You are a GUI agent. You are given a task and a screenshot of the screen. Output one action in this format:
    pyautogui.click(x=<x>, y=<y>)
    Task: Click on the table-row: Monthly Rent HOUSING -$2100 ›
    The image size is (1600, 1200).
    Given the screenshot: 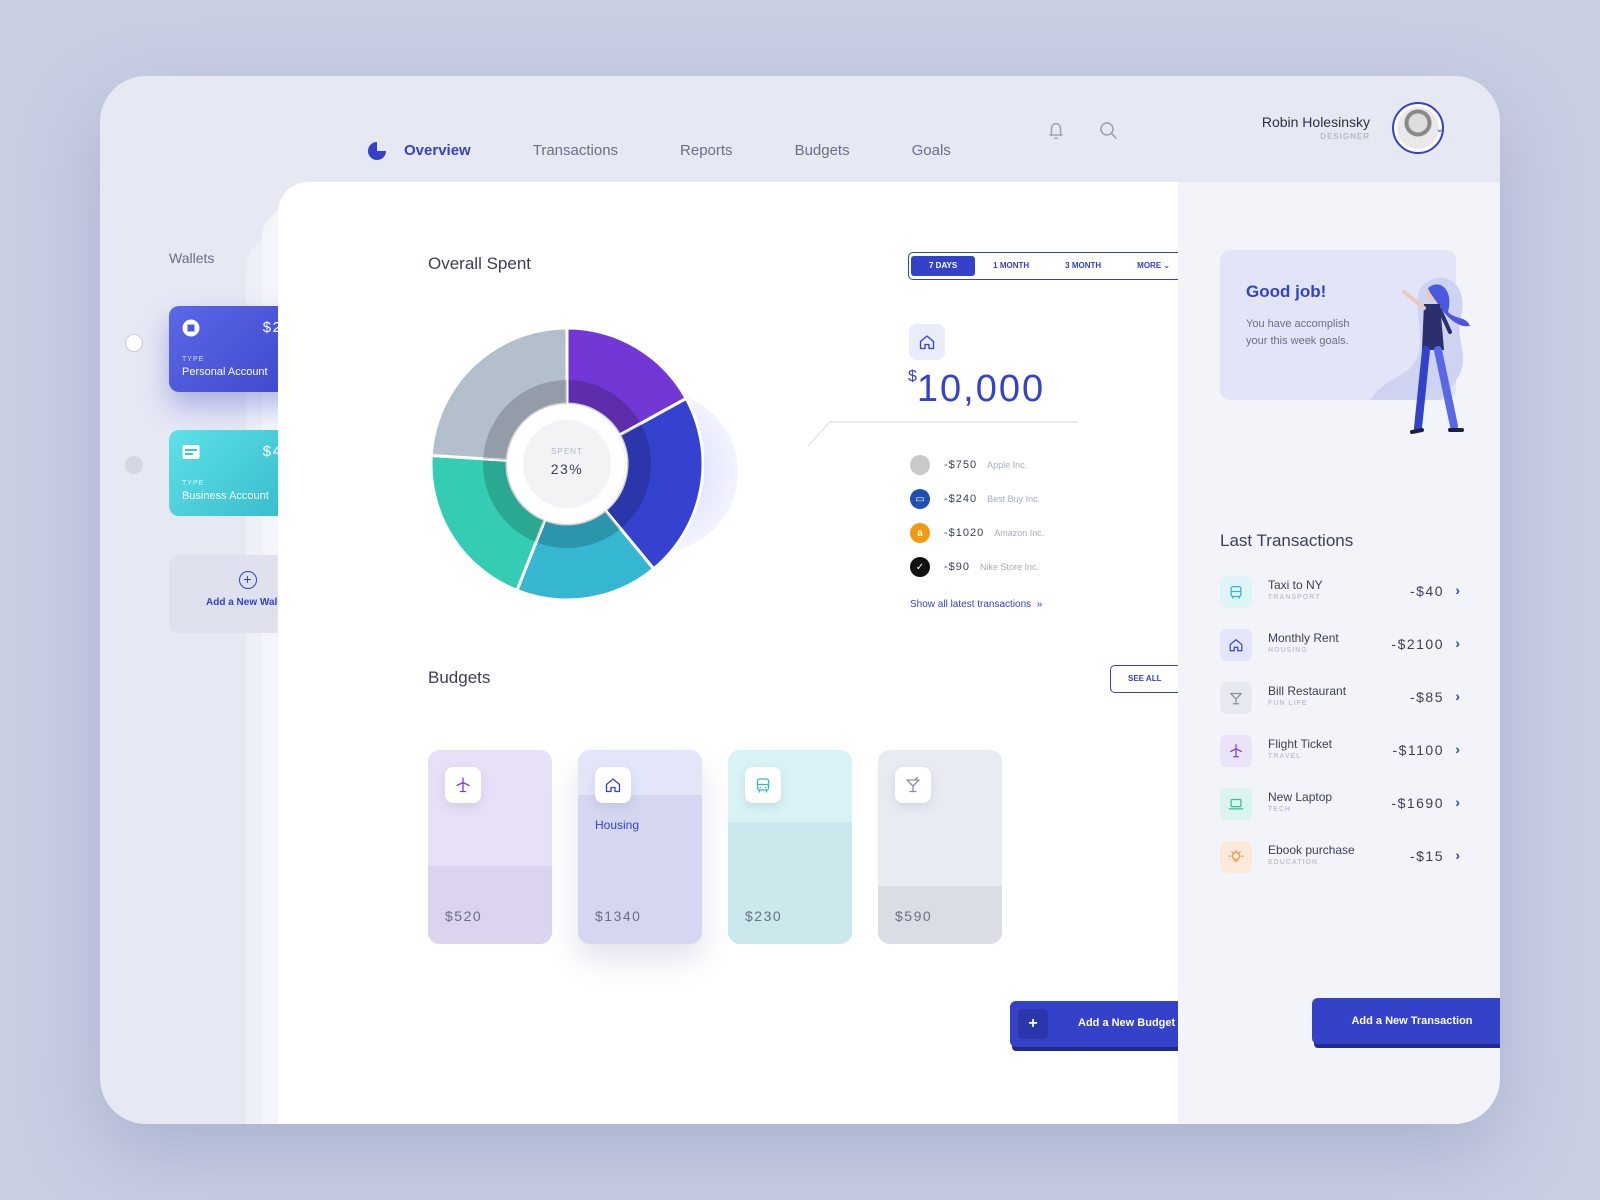 What is the action you would take?
    pyautogui.click(x=1340, y=653)
    